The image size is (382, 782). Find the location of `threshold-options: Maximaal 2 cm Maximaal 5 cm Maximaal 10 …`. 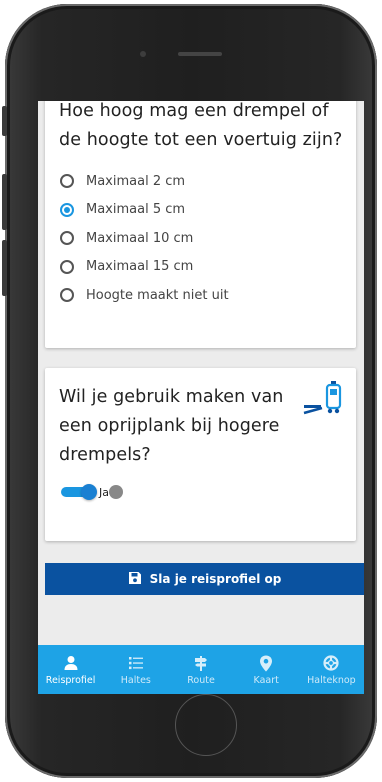

threshold-options: Maximaal 2 cm Maximaal 5 cm Maximaal 10 … is located at coordinates (144, 238).